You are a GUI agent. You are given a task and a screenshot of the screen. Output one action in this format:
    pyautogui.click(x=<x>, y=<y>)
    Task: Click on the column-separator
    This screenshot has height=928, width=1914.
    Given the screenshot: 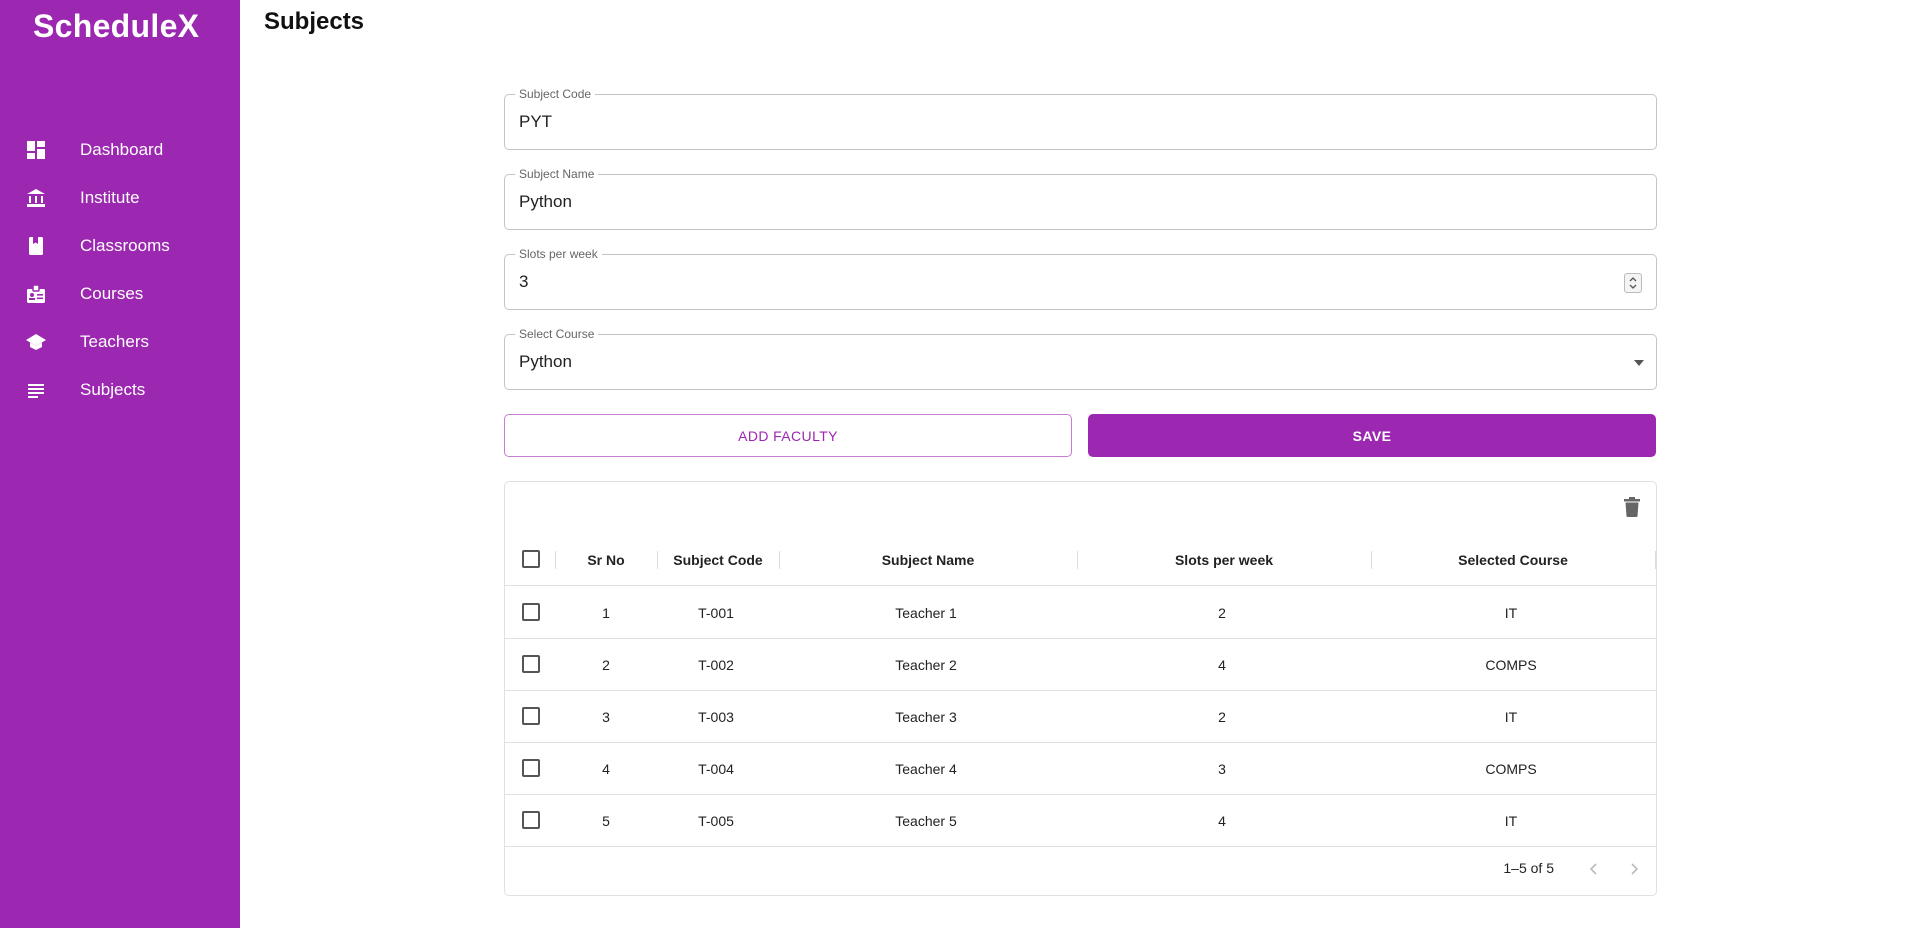 What is the action you would take?
    pyautogui.click(x=1655, y=560)
    